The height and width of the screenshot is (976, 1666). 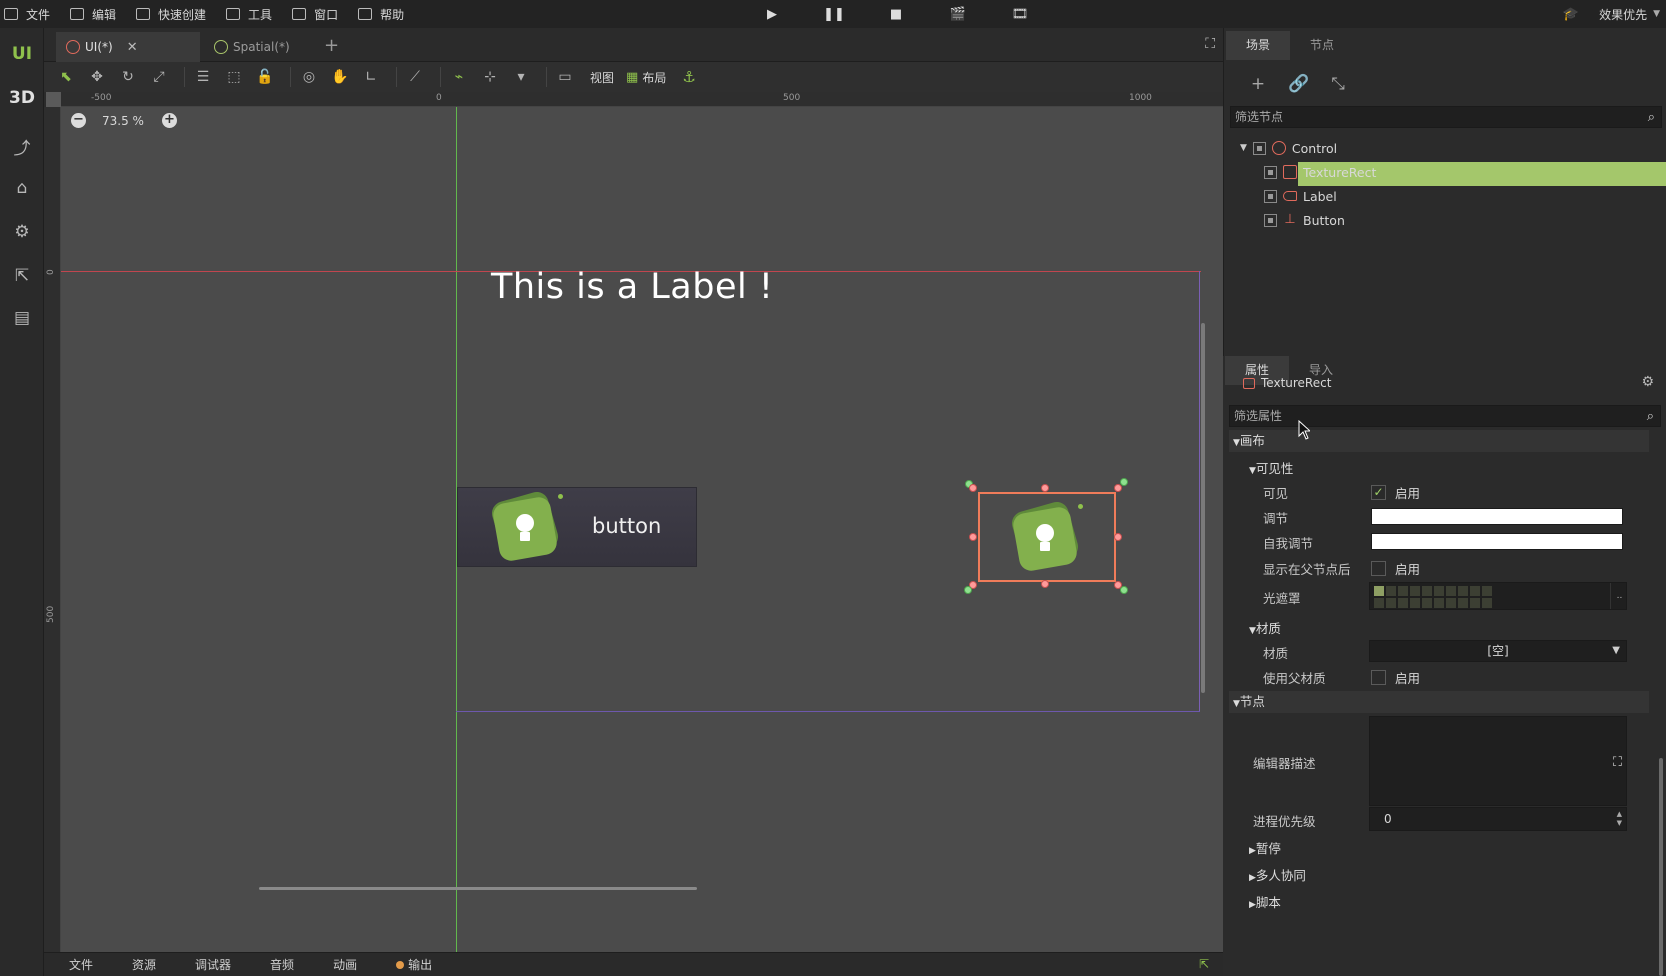 I want to click on camera-icon: ▭, so click(x=565, y=77).